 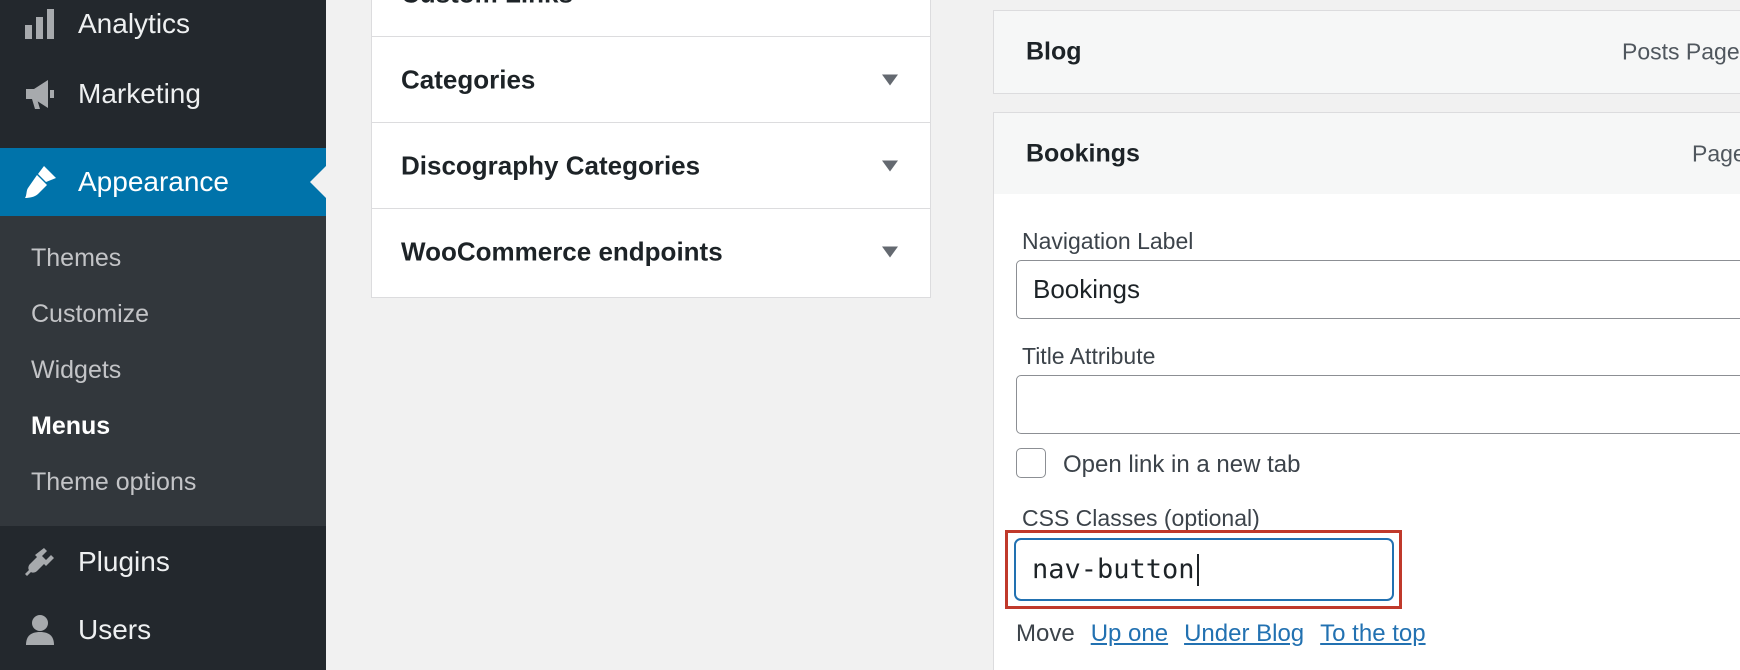 I want to click on paintbrush-icon, so click(x=40, y=182).